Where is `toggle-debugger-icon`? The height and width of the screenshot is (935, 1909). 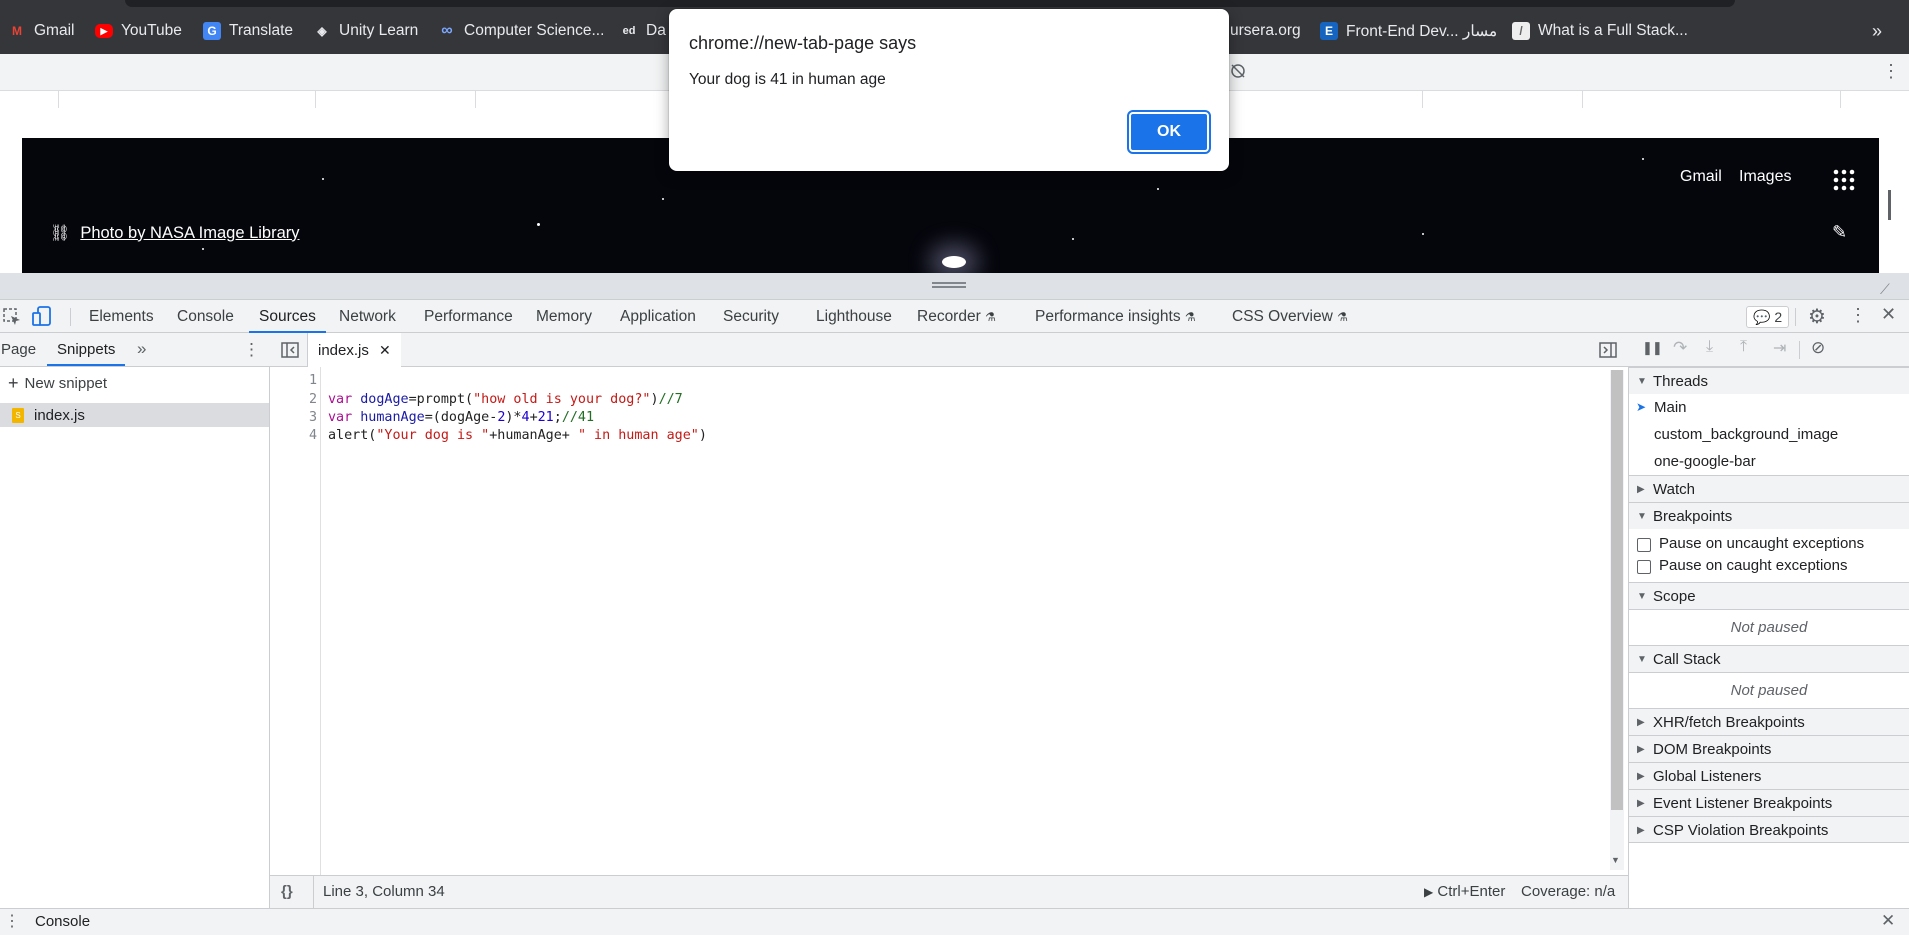 toggle-debugger-icon is located at coordinates (1608, 350).